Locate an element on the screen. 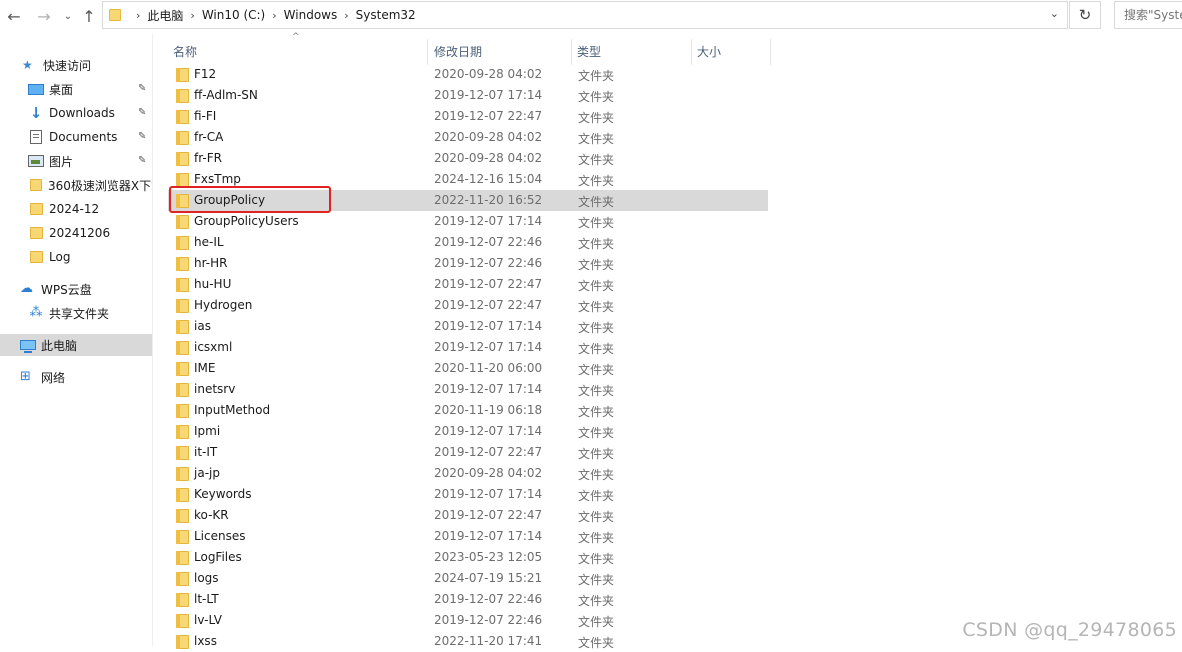  file-row: icsxml 2019-12-07 17:14 文件夹 is located at coordinates (468, 347).